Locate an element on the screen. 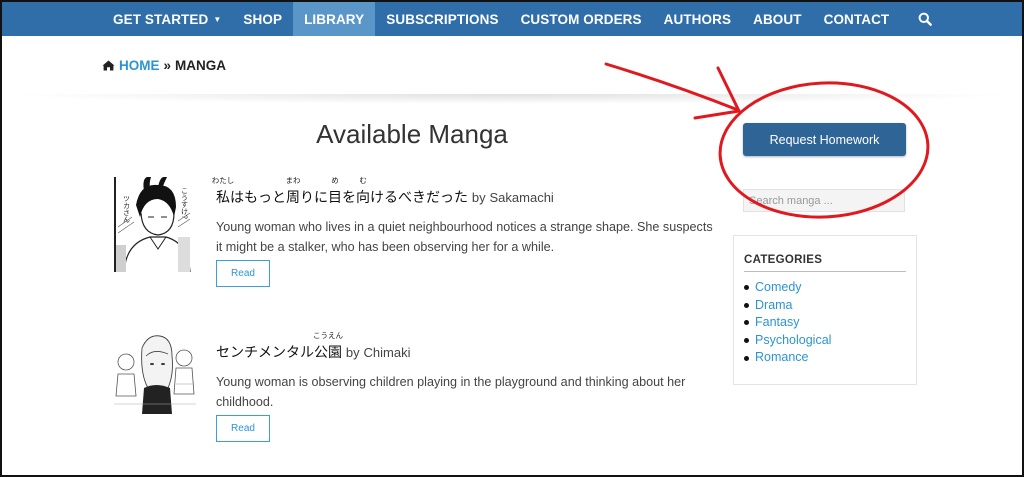 This screenshot has height=477, width=1024. categories-title: CATEGORIES is located at coordinates (783, 260).